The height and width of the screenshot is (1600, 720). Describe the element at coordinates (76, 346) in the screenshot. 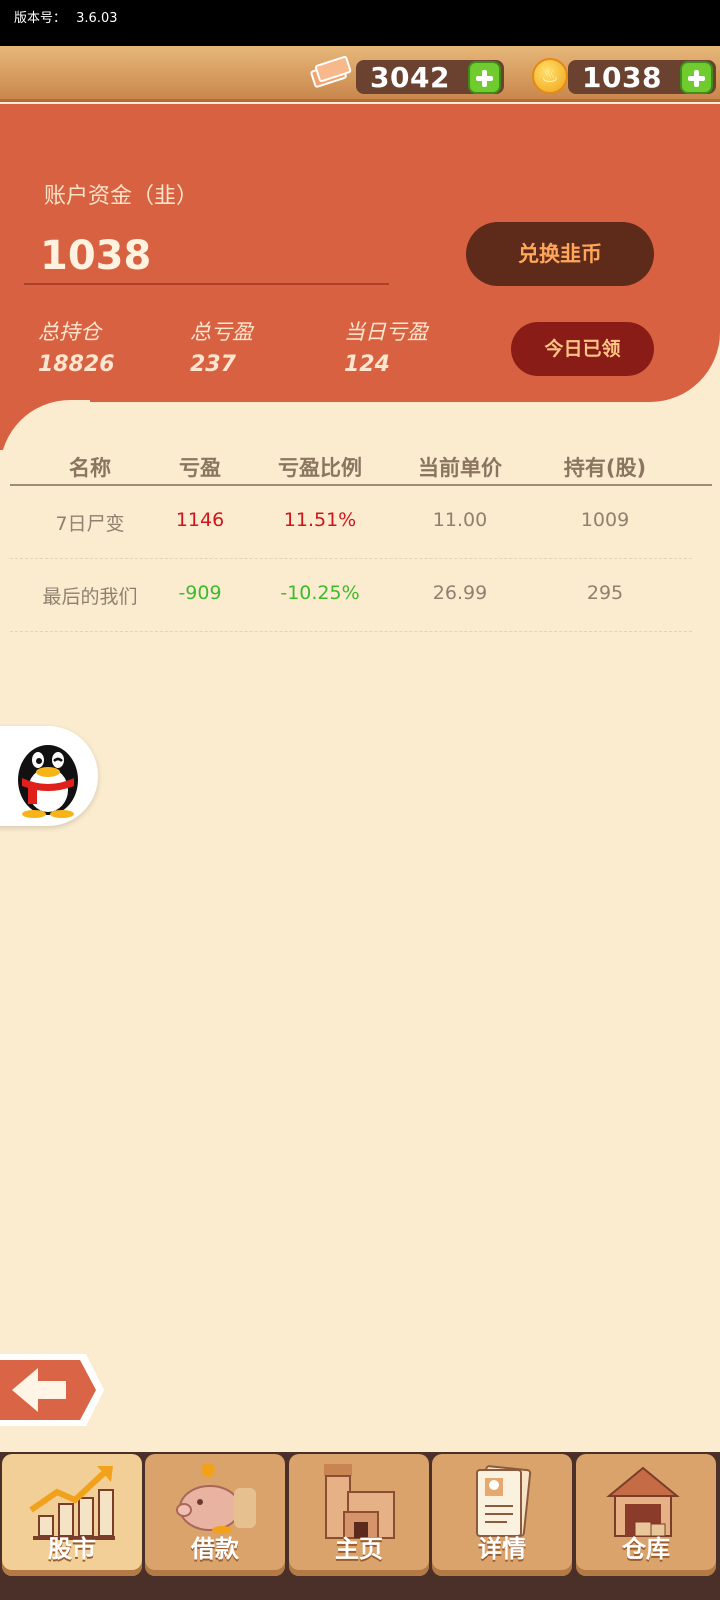

I see `stat-total-holdings: 总持仓 18826` at that location.